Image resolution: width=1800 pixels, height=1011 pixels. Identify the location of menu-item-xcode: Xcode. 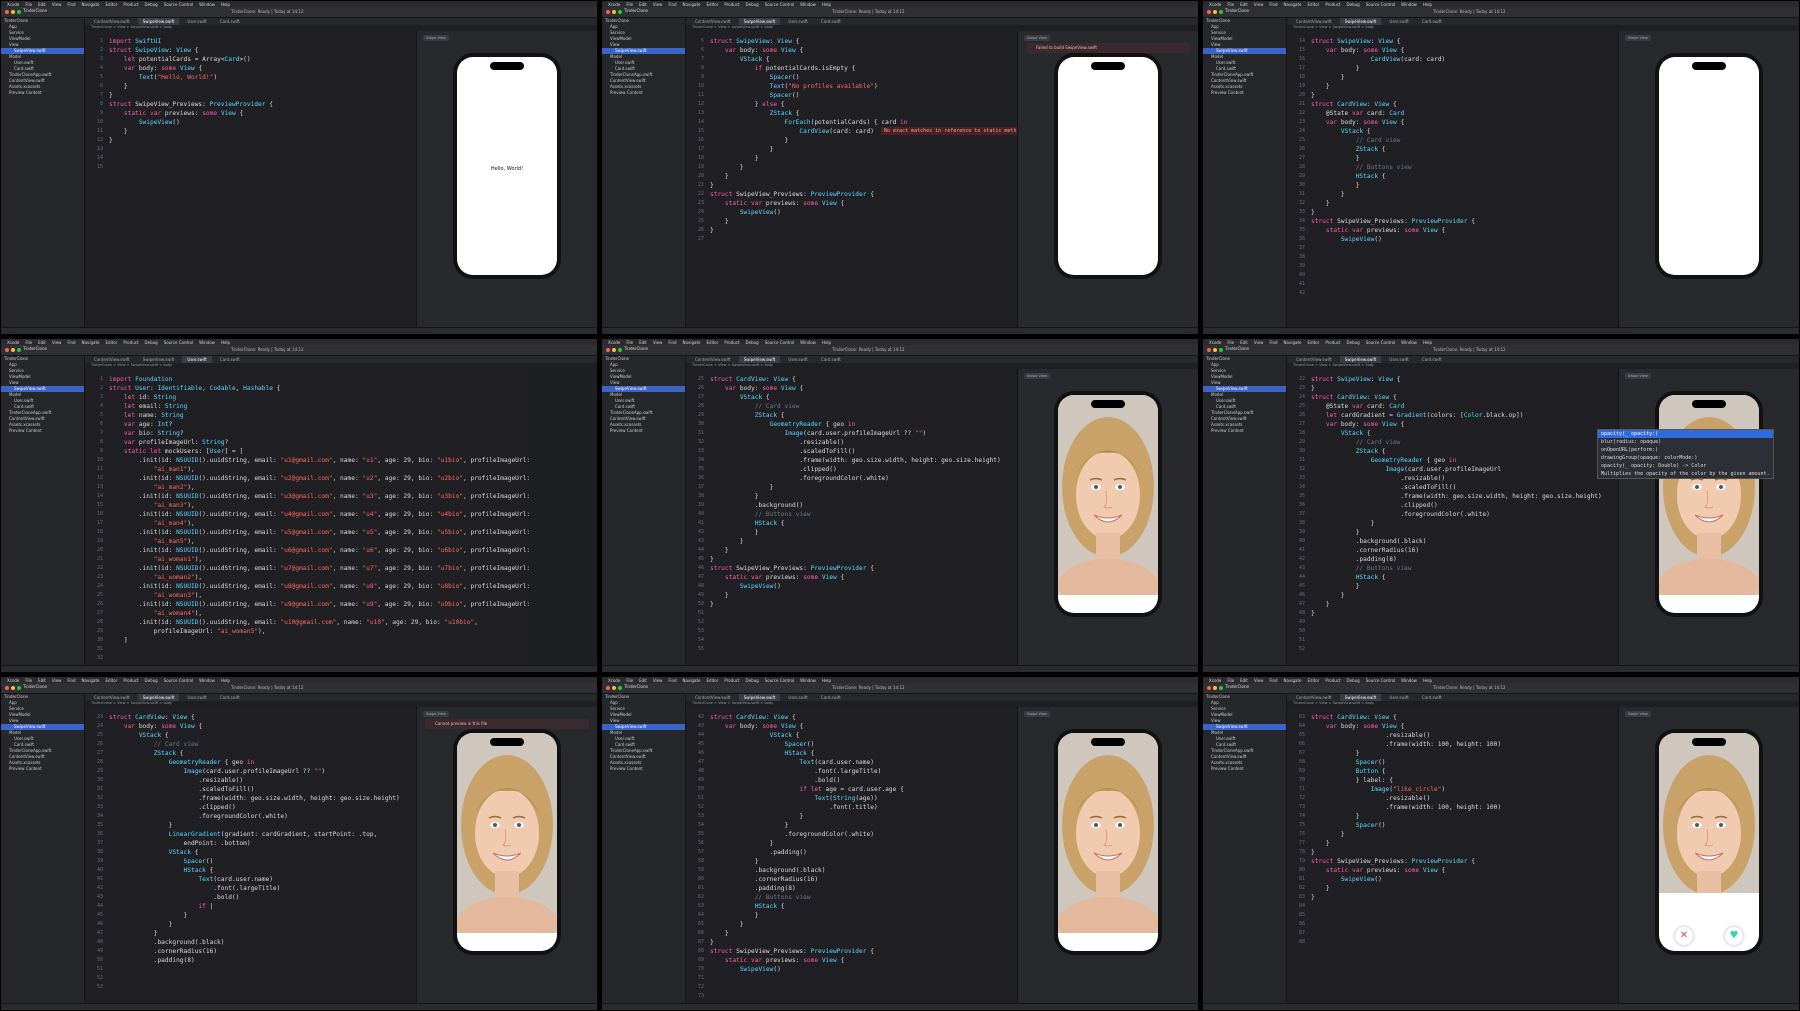
(13, 342).